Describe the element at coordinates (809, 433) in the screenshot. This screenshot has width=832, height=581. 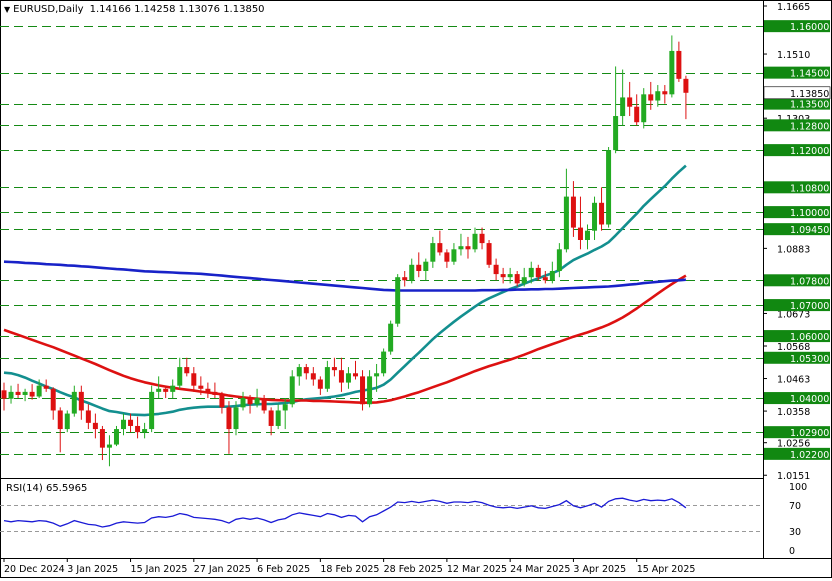
I see `level-label: 1.02900` at that location.